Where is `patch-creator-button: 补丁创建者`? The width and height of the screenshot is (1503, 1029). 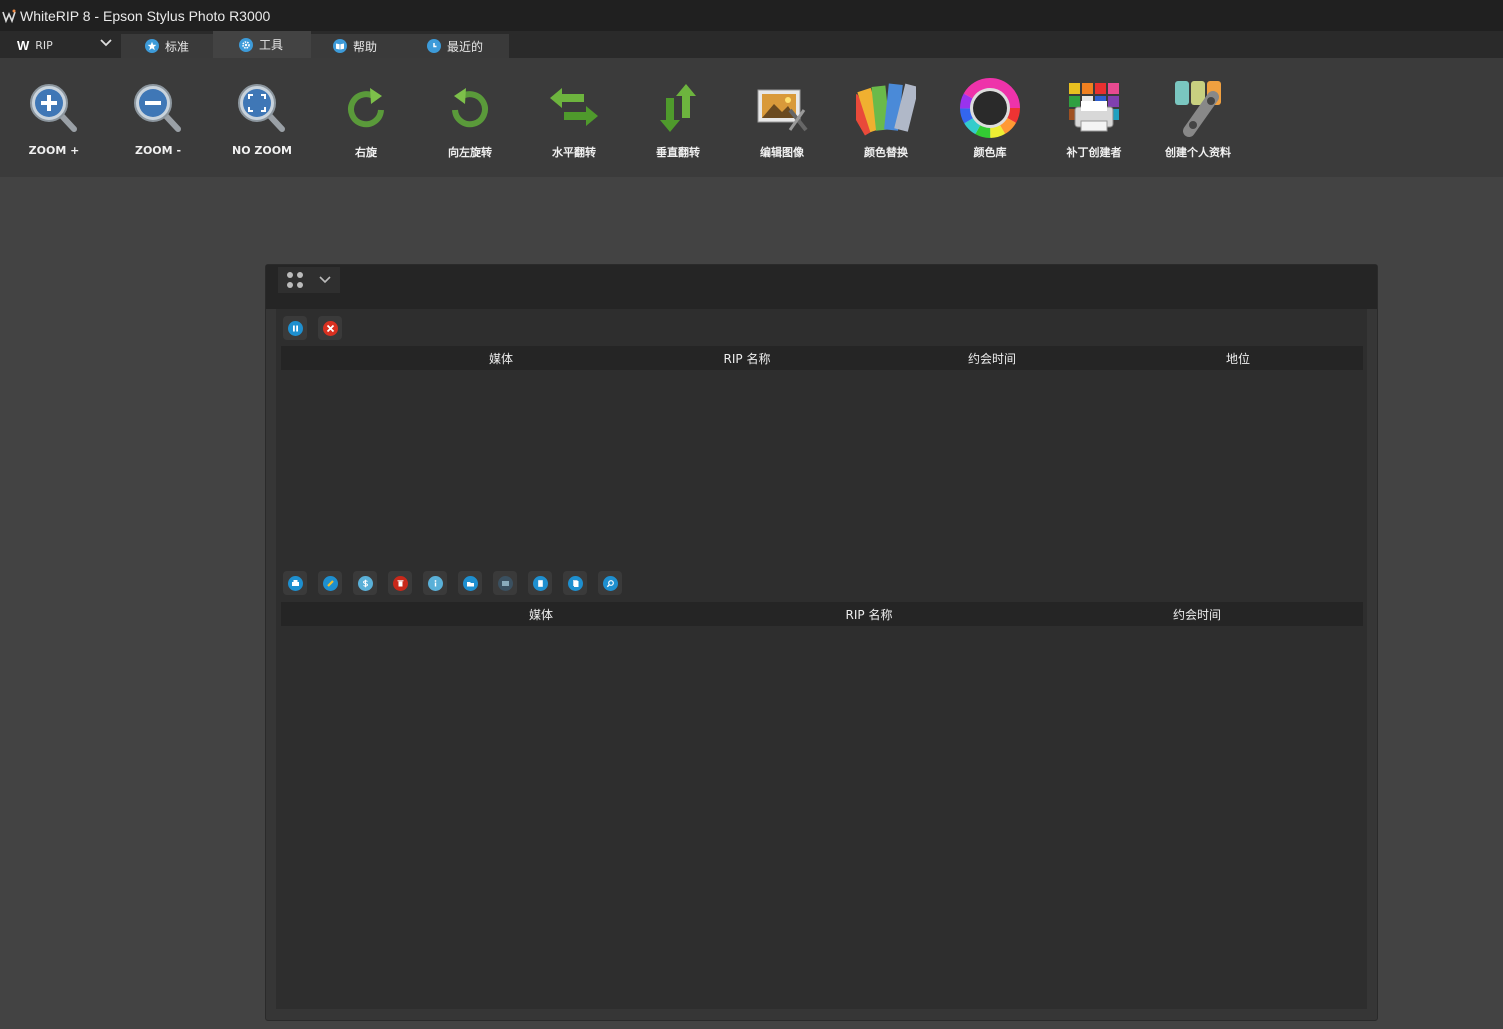 patch-creator-button: 补丁创建者 is located at coordinates (1094, 120).